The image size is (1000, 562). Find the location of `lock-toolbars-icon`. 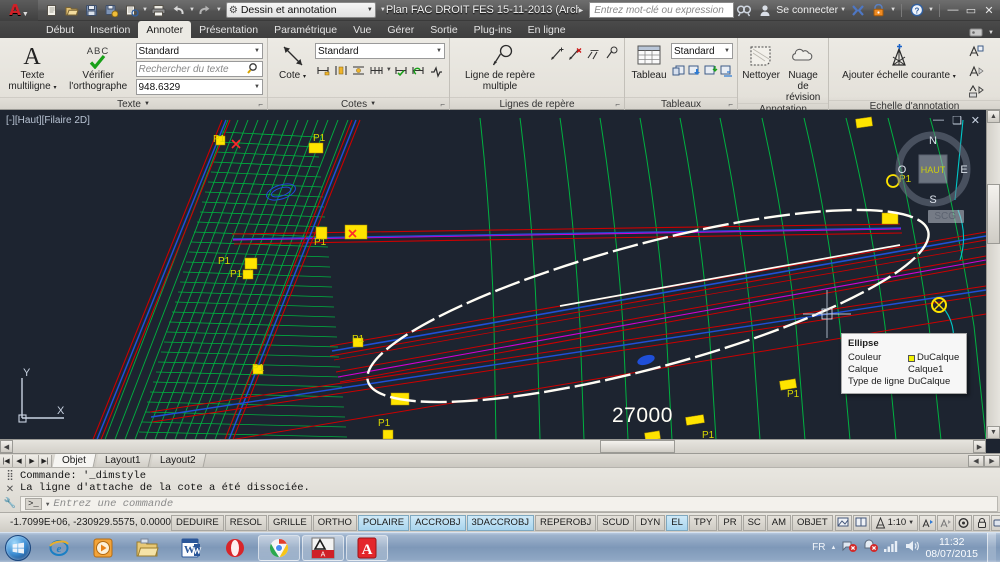

lock-toolbars-icon is located at coordinates (982, 522).